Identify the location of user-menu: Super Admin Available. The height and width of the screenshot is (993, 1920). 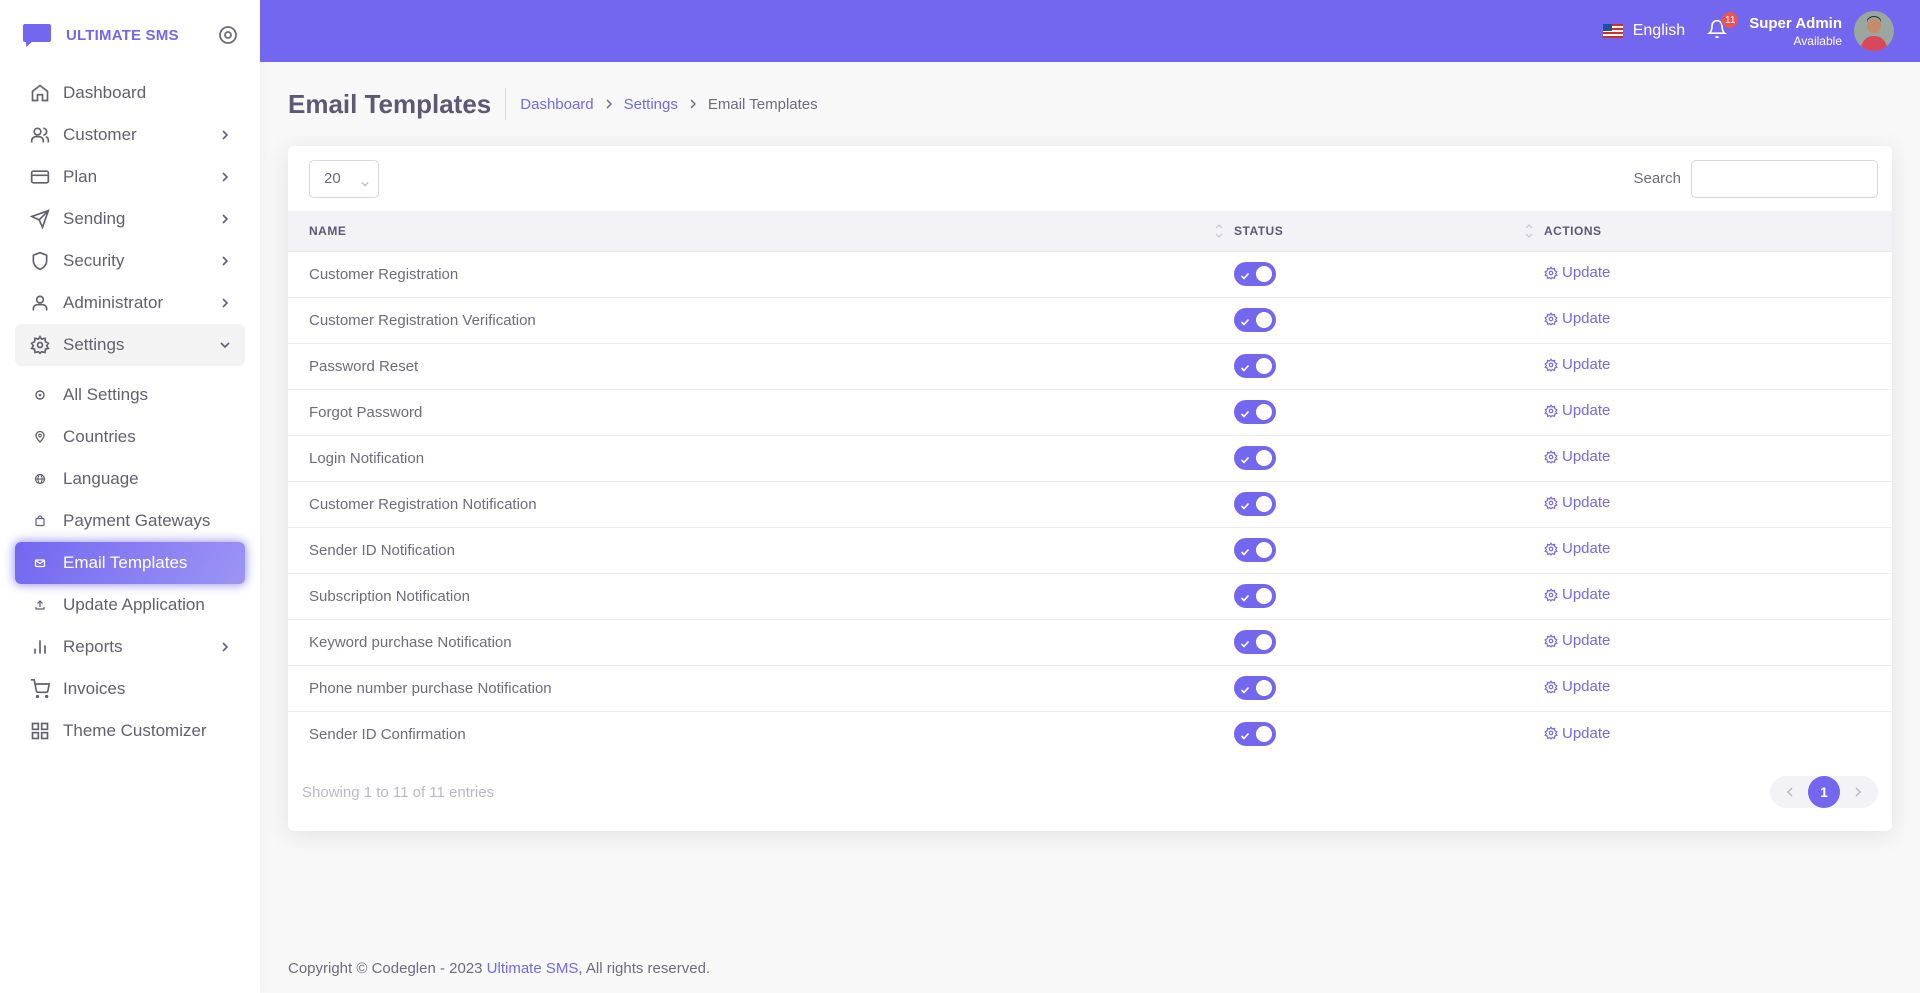
(1795, 31).